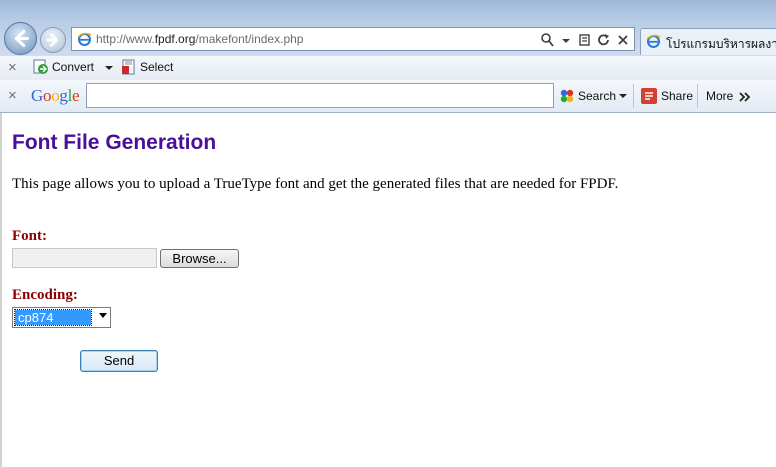 The width and height of the screenshot is (776, 467). I want to click on url-domain: fpdf.org, so click(175, 39).